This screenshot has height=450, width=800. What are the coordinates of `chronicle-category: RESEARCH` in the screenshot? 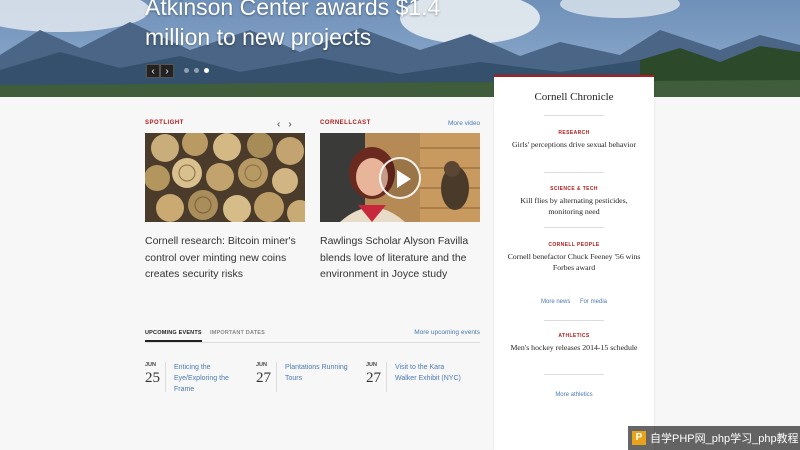 It's located at (574, 133).